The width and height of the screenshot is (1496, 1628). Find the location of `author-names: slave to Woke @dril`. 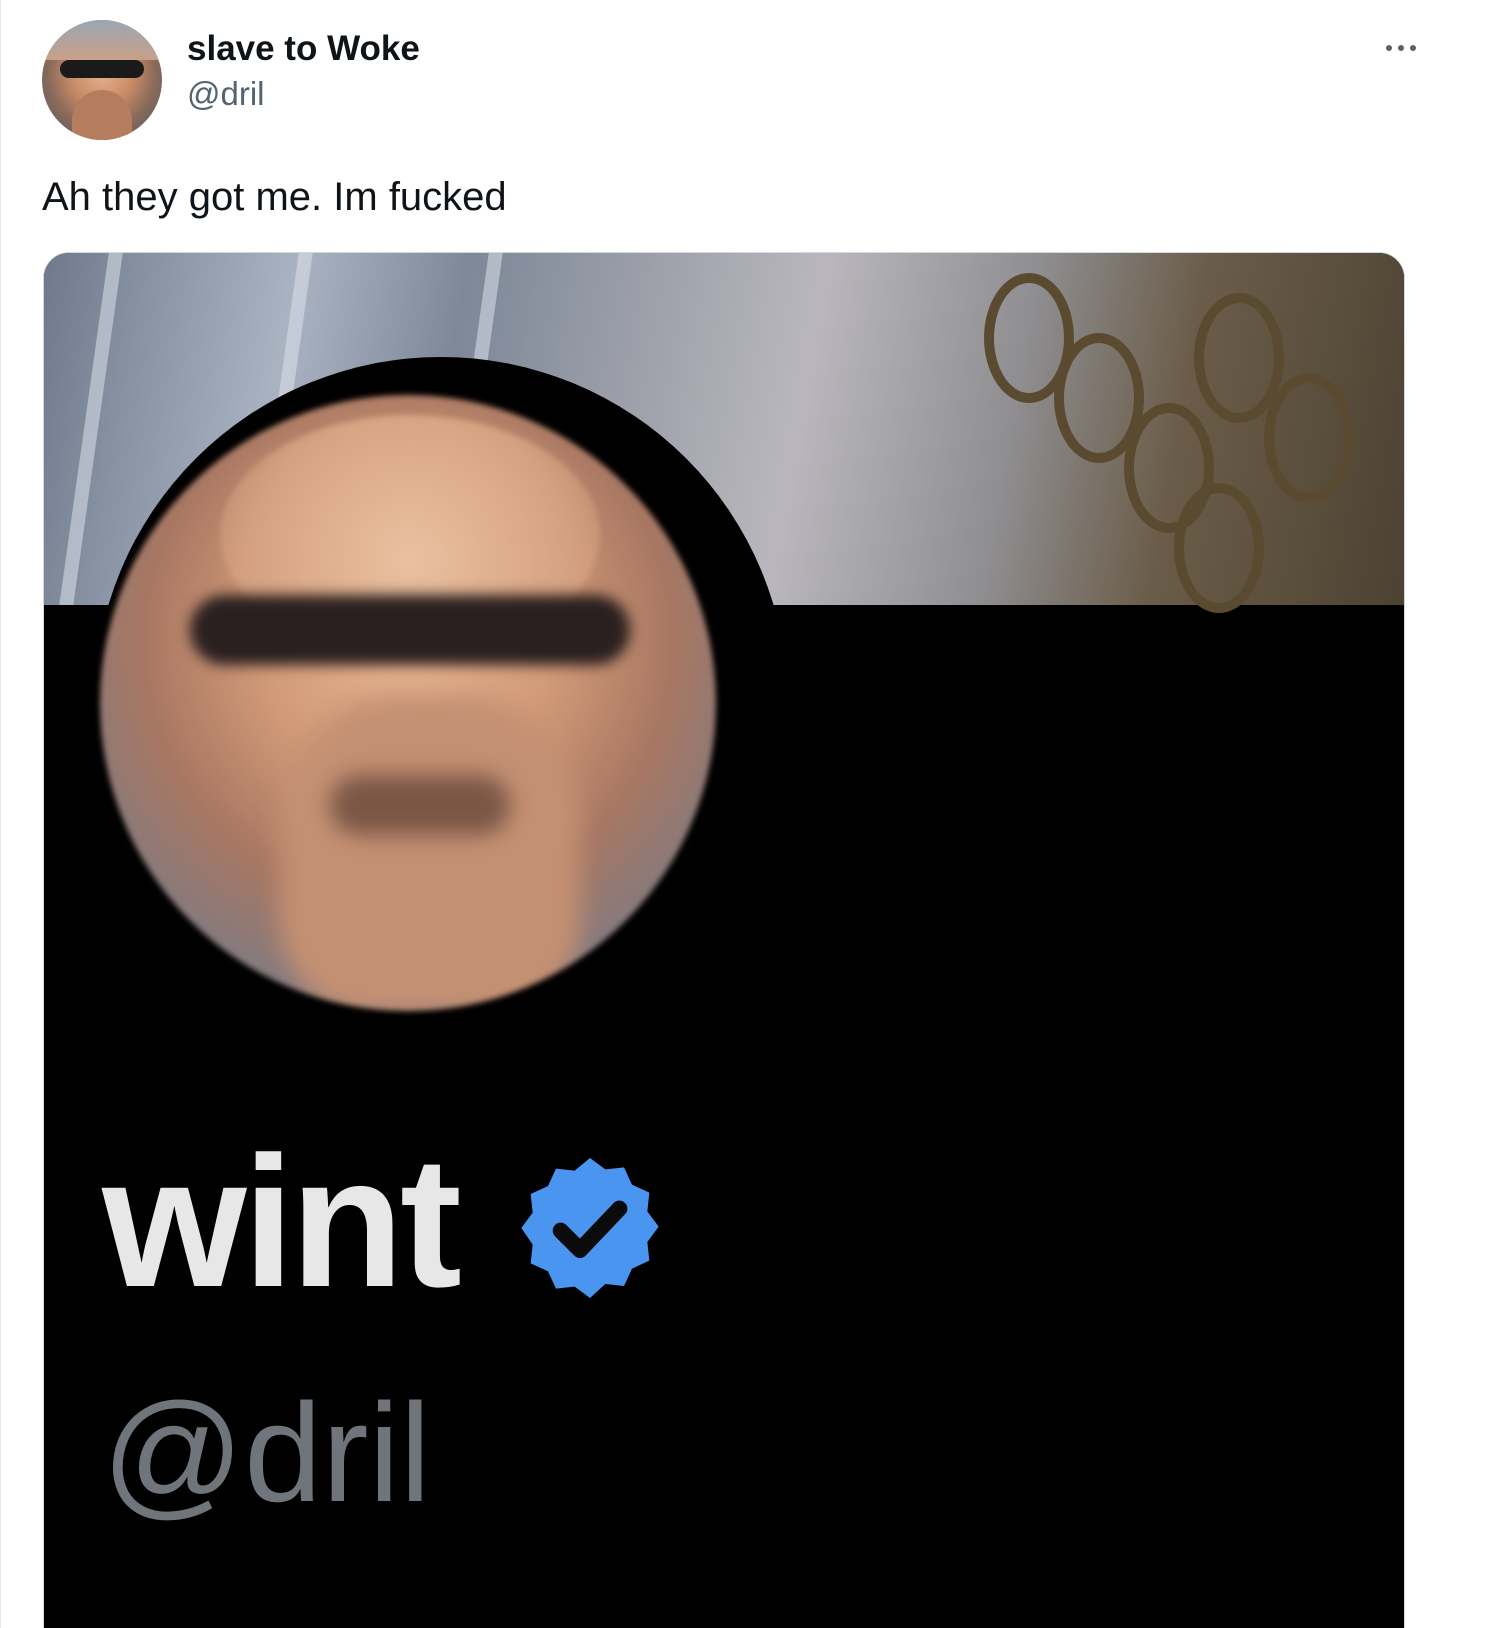

author-names: slave to Woke @dril is located at coordinates (303, 71).